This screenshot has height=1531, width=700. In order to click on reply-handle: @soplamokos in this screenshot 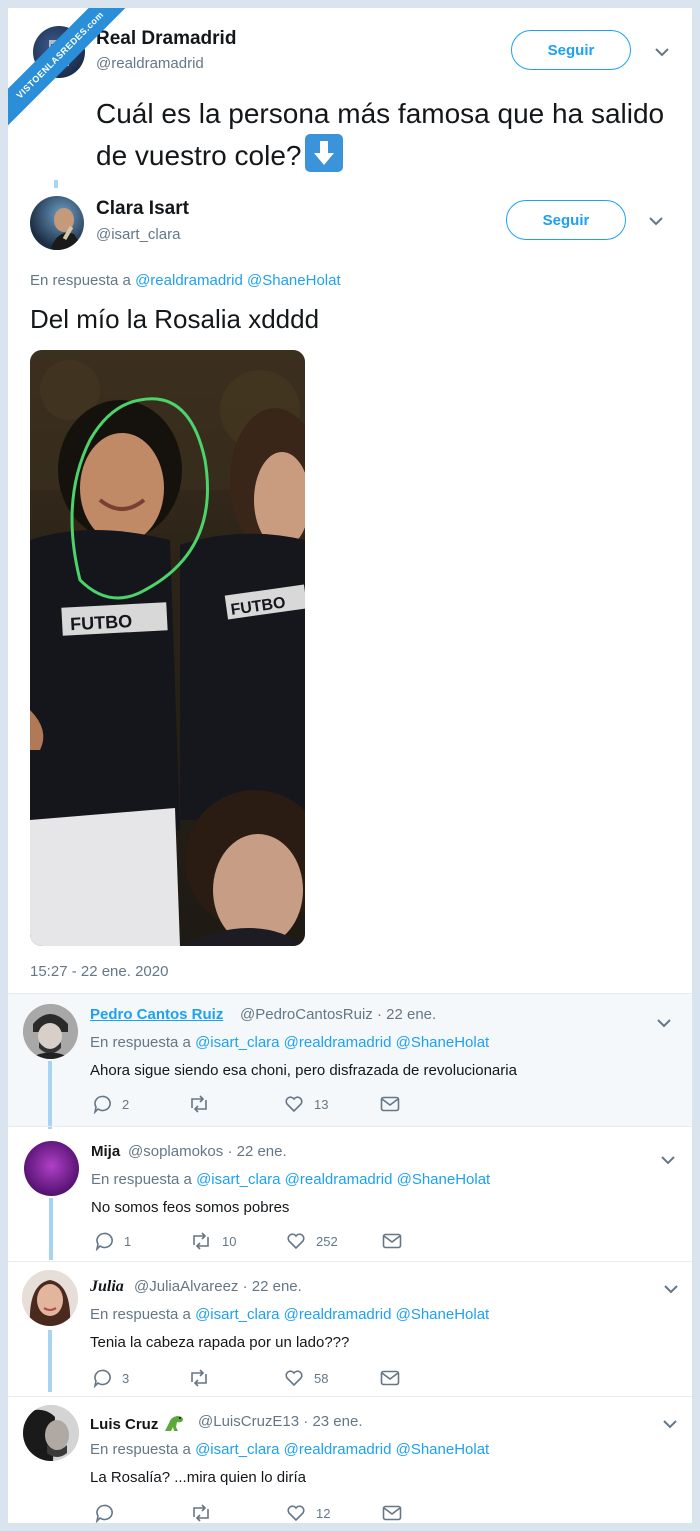, I will do `click(175, 1151)`.